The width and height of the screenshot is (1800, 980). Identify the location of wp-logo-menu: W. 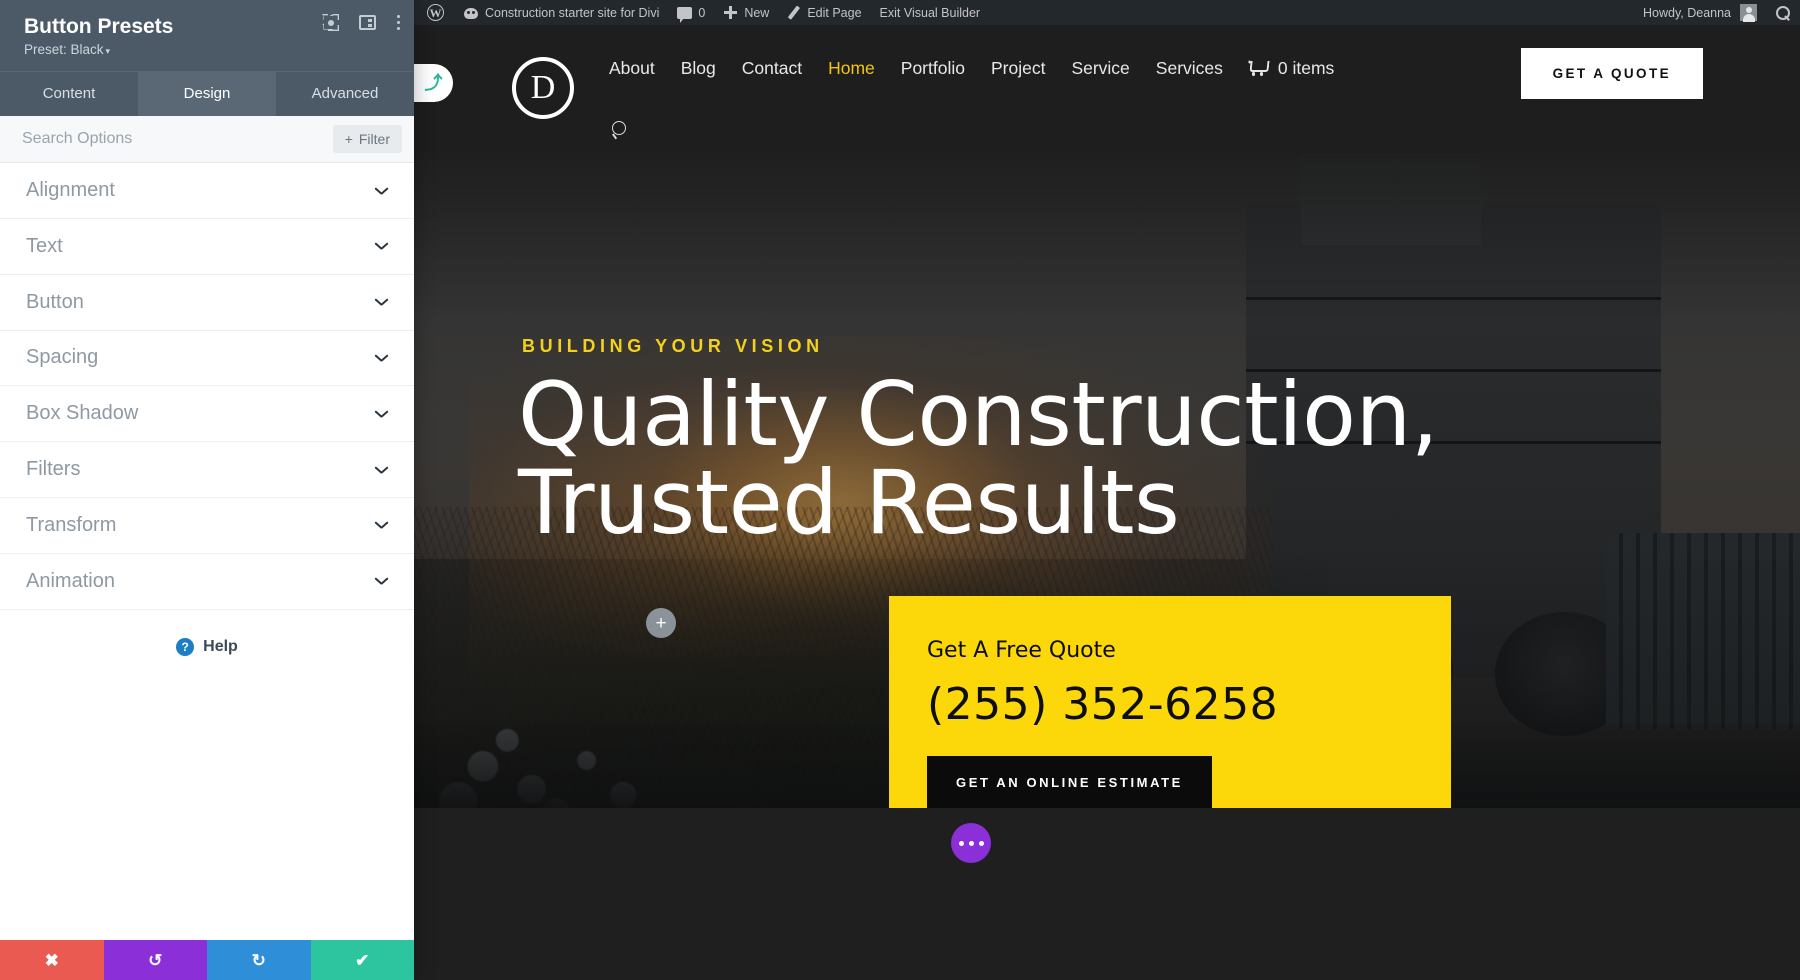
(434, 12).